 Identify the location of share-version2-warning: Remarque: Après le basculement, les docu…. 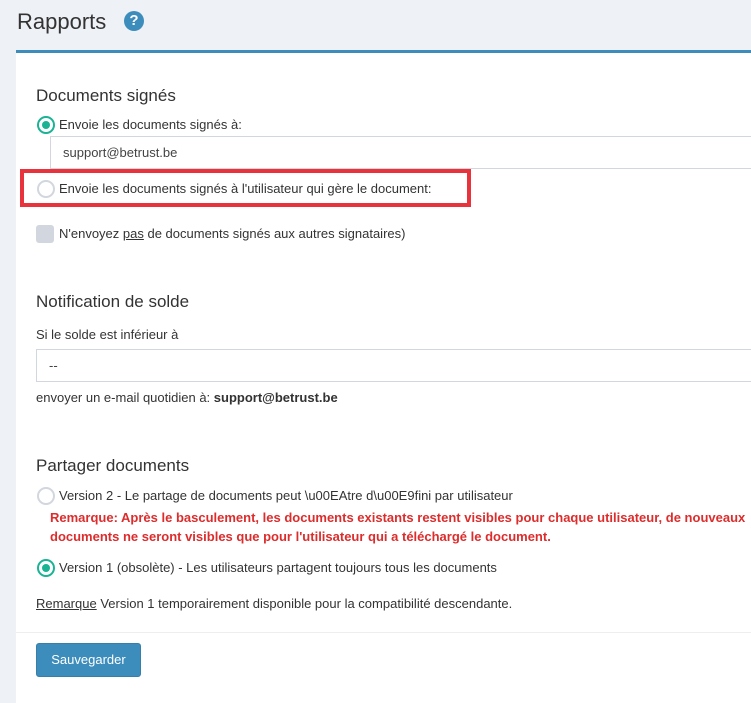
(398, 527).